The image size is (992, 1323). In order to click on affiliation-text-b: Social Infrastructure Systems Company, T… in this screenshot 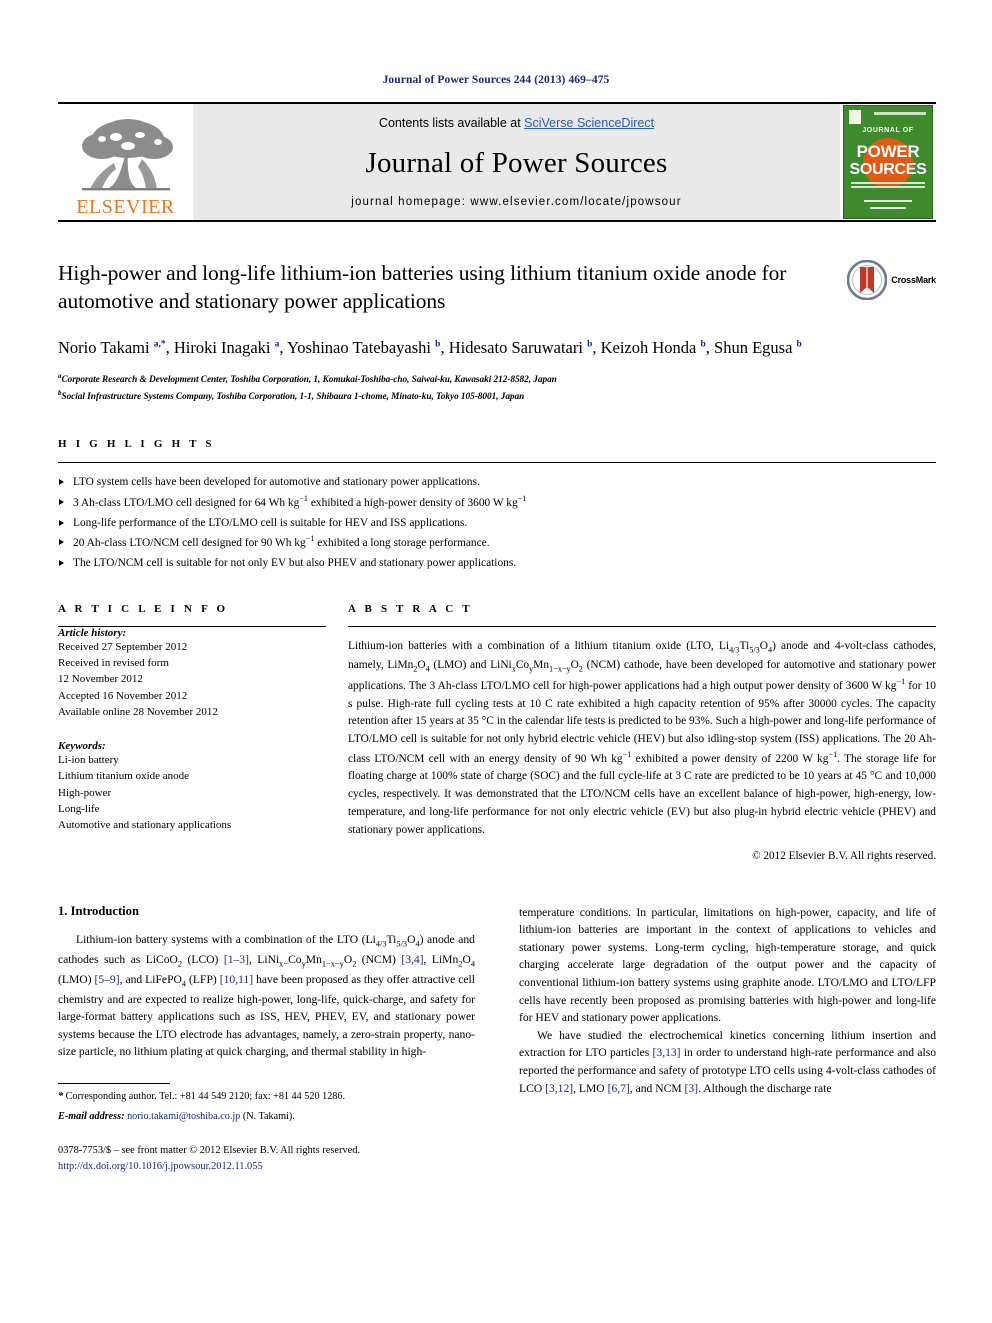, I will do `click(293, 396)`.